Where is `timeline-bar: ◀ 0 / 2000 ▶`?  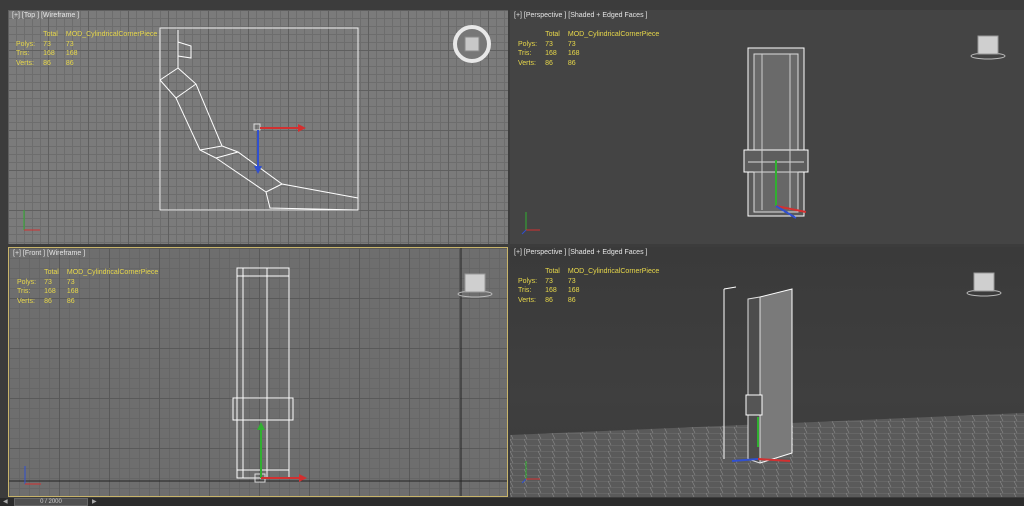 timeline-bar: ◀ 0 / 2000 ▶ is located at coordinates (512, 502).